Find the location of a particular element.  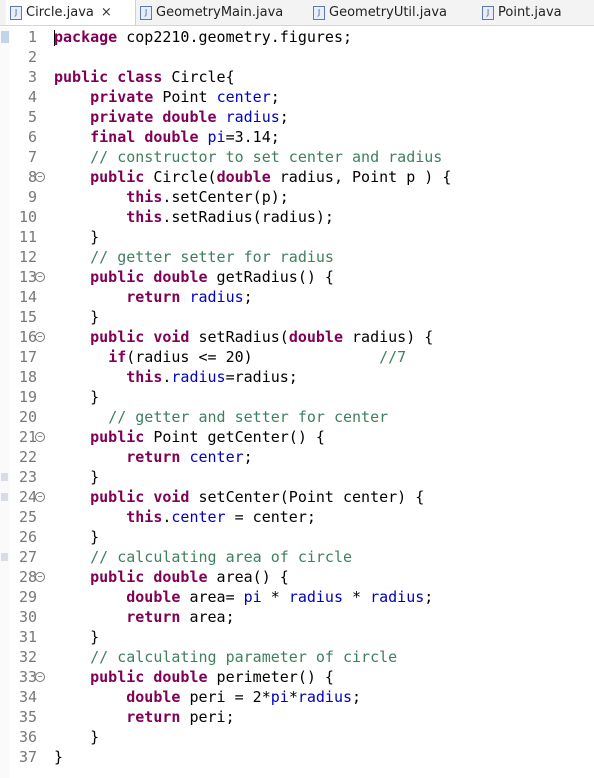

code-line: // constructor to set center and radius is located at coordinates (252, 157).